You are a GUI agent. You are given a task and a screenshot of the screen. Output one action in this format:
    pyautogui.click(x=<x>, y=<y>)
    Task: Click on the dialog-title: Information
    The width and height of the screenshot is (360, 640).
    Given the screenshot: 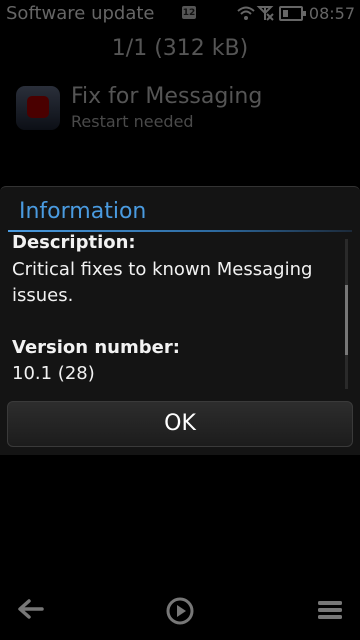 What is the action you would take?
    pyautogui.click(x=83, y=211)
    